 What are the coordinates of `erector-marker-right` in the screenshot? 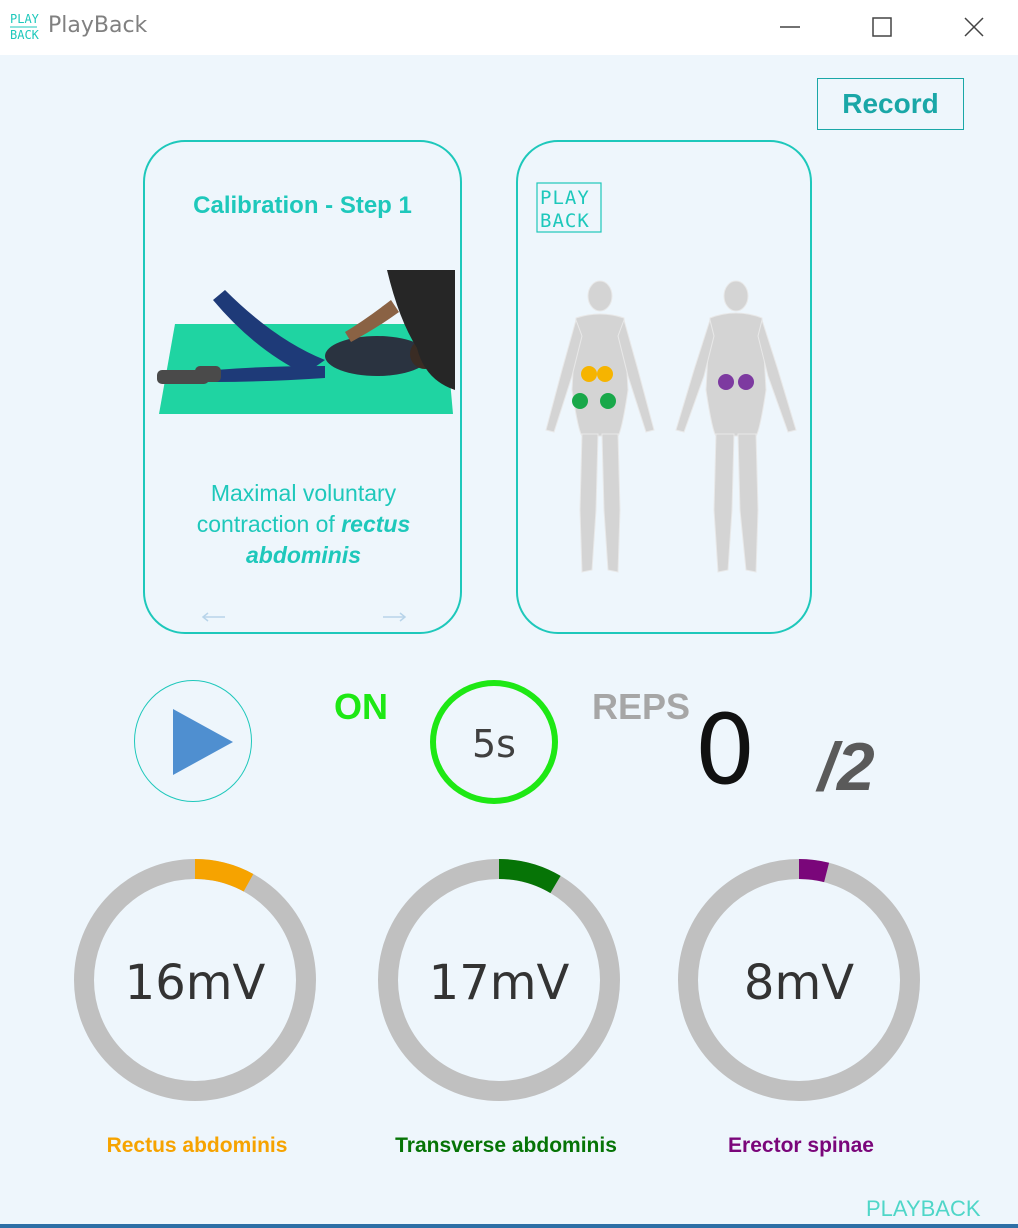 It's located at (746, 382).